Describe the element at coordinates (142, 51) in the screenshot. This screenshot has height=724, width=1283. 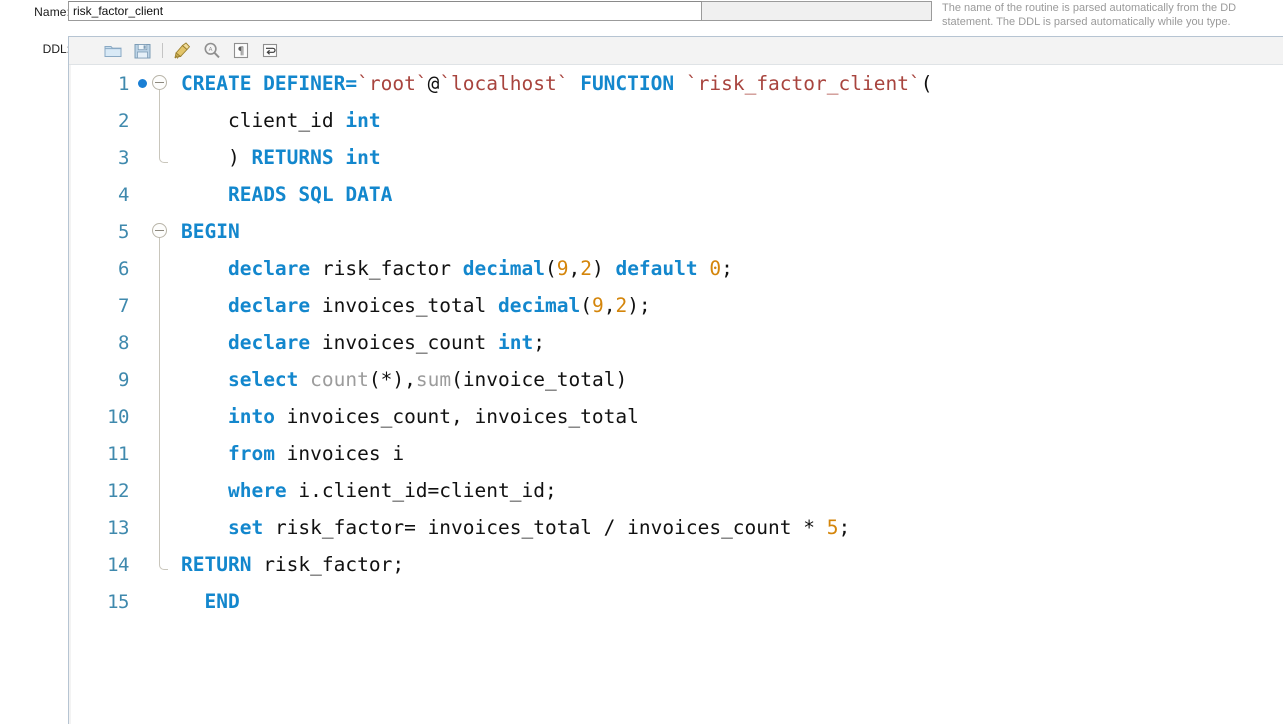
I see `save-file-icon` at that location.